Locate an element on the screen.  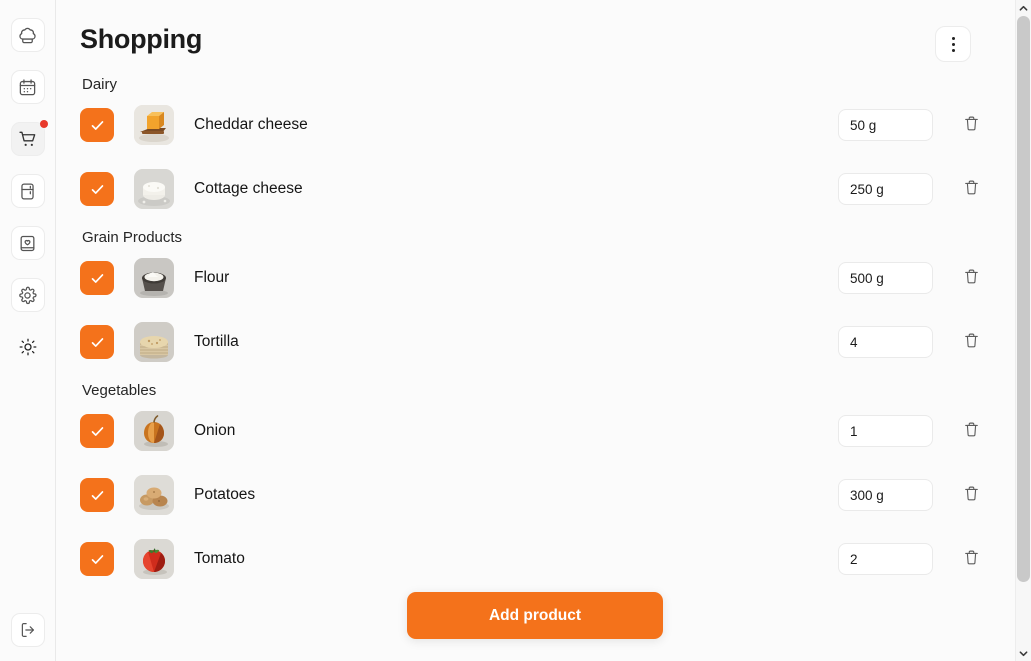
page-title: Shopping is located at coordinates (141, 39).